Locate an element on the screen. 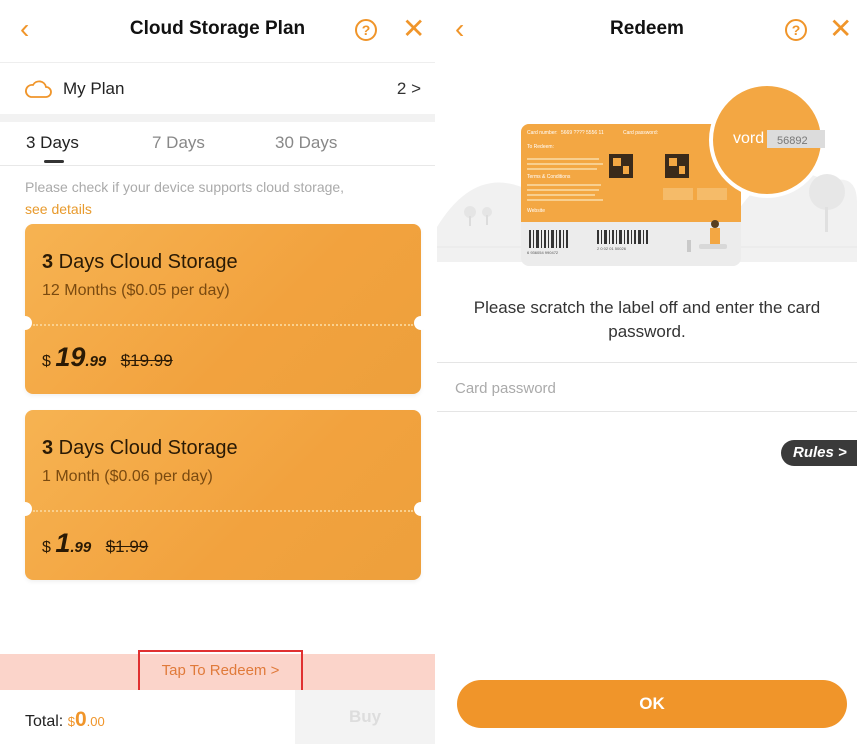  barcode-number-right: 2 0 02 01 50026 is located at coordinates (612, 248).